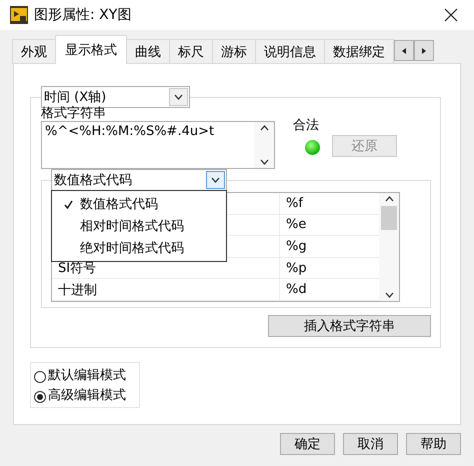 This screenshot has height=466, width=474. Describe the element at coordinates (296, 247) in the screenshot. I see `table-cell-text: %g` at that location.